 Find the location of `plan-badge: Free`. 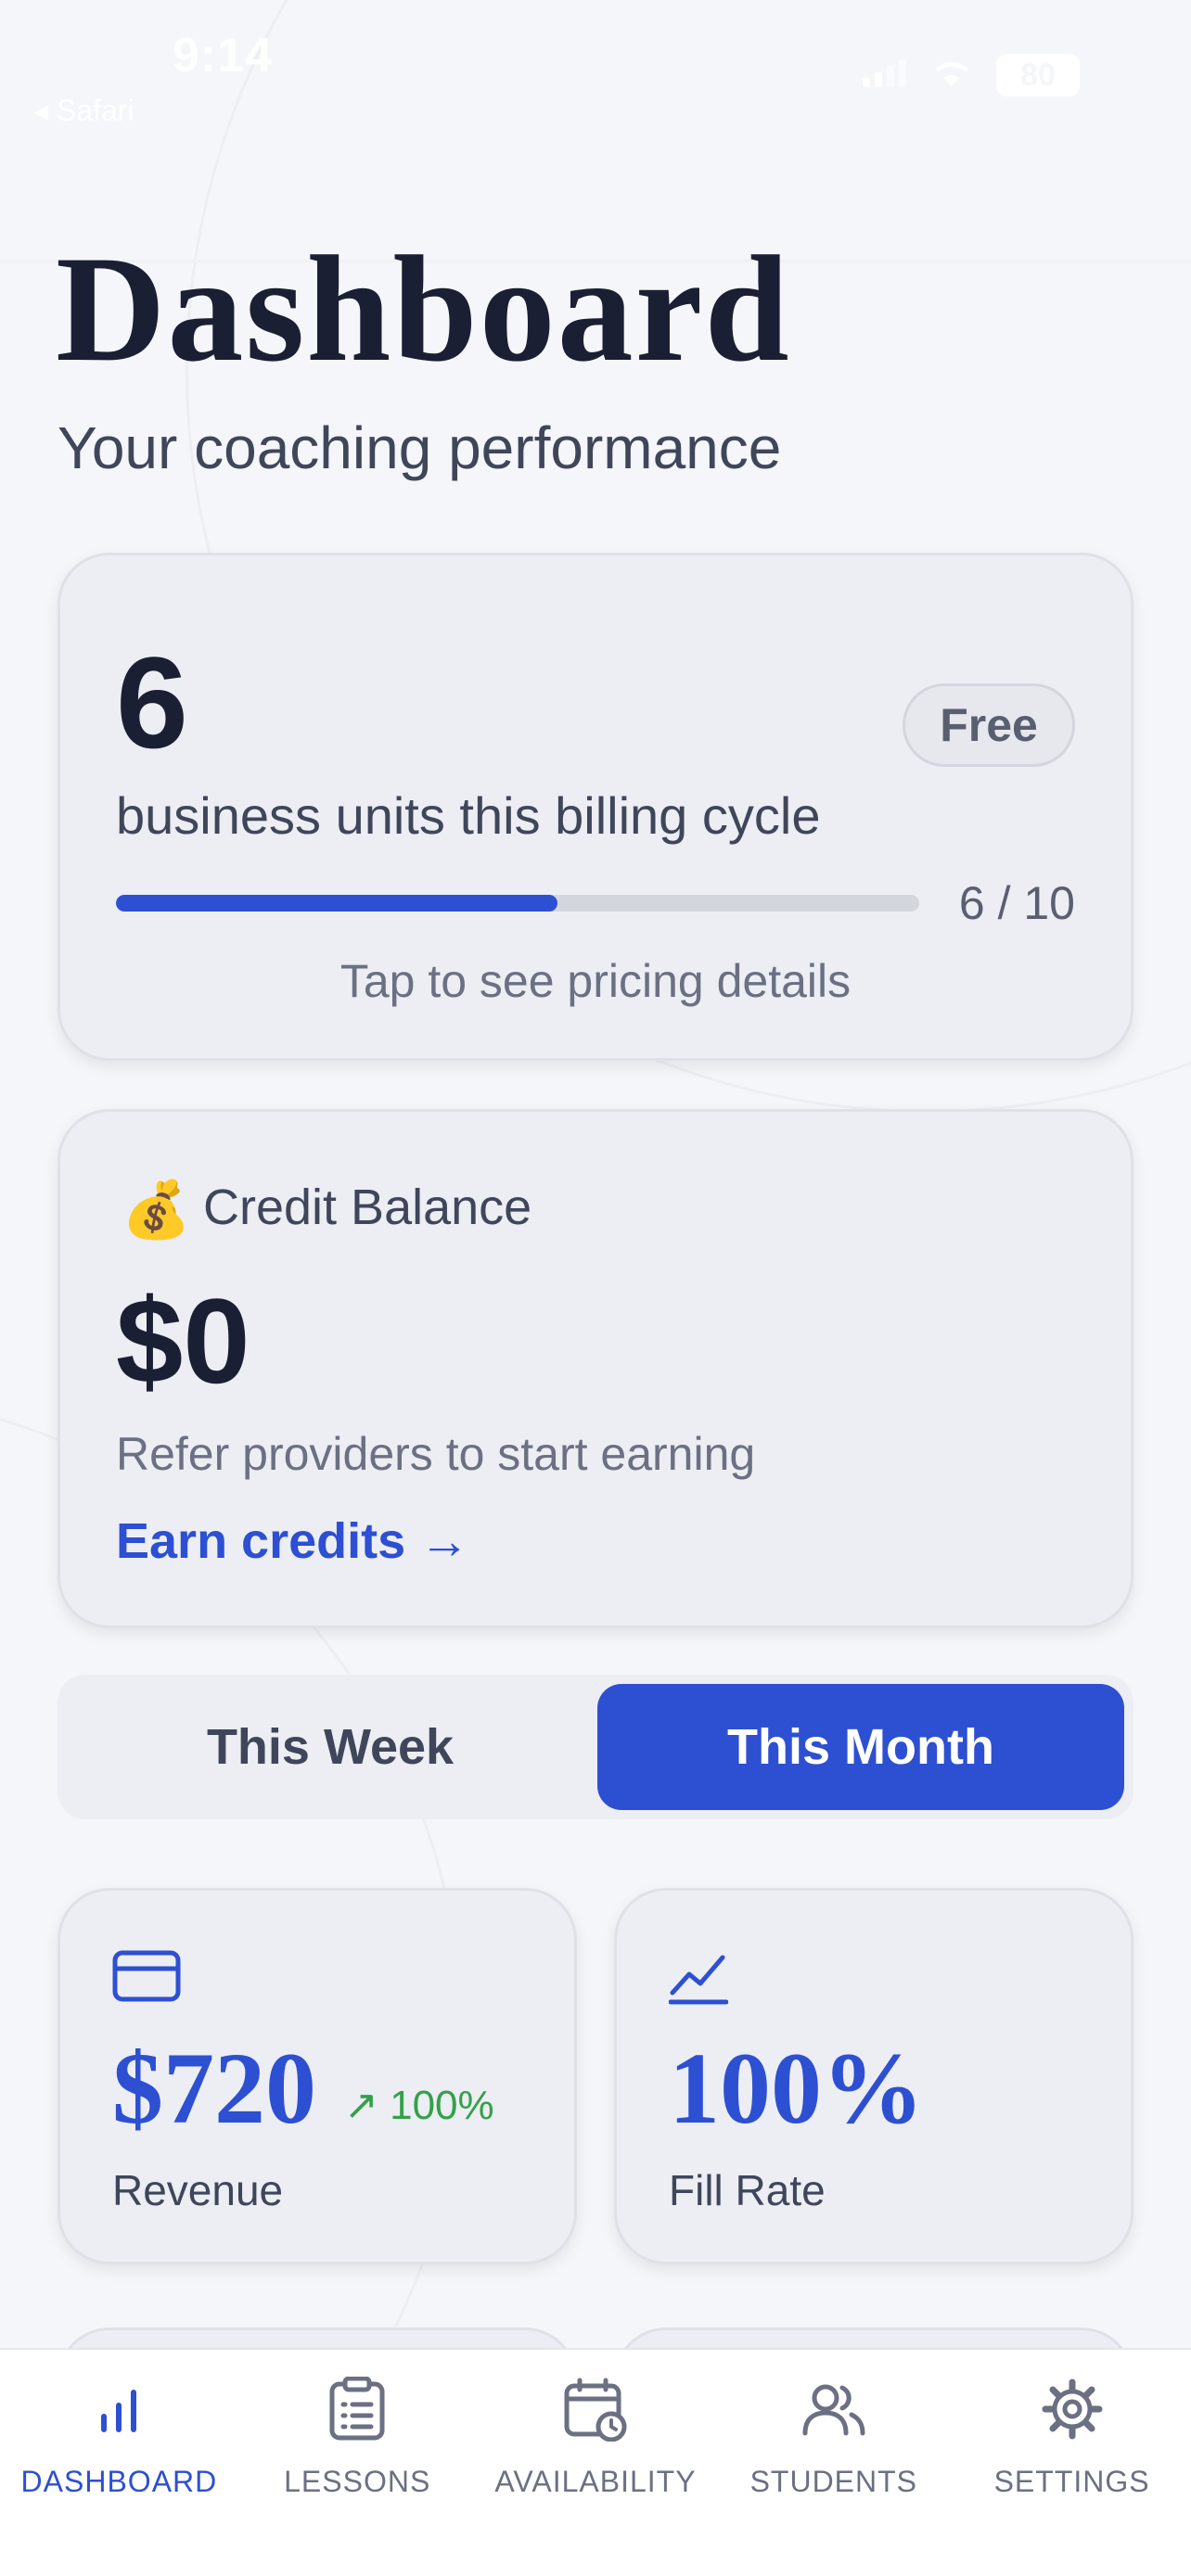

plan-badge: Free is located at coordinates (989, 725).